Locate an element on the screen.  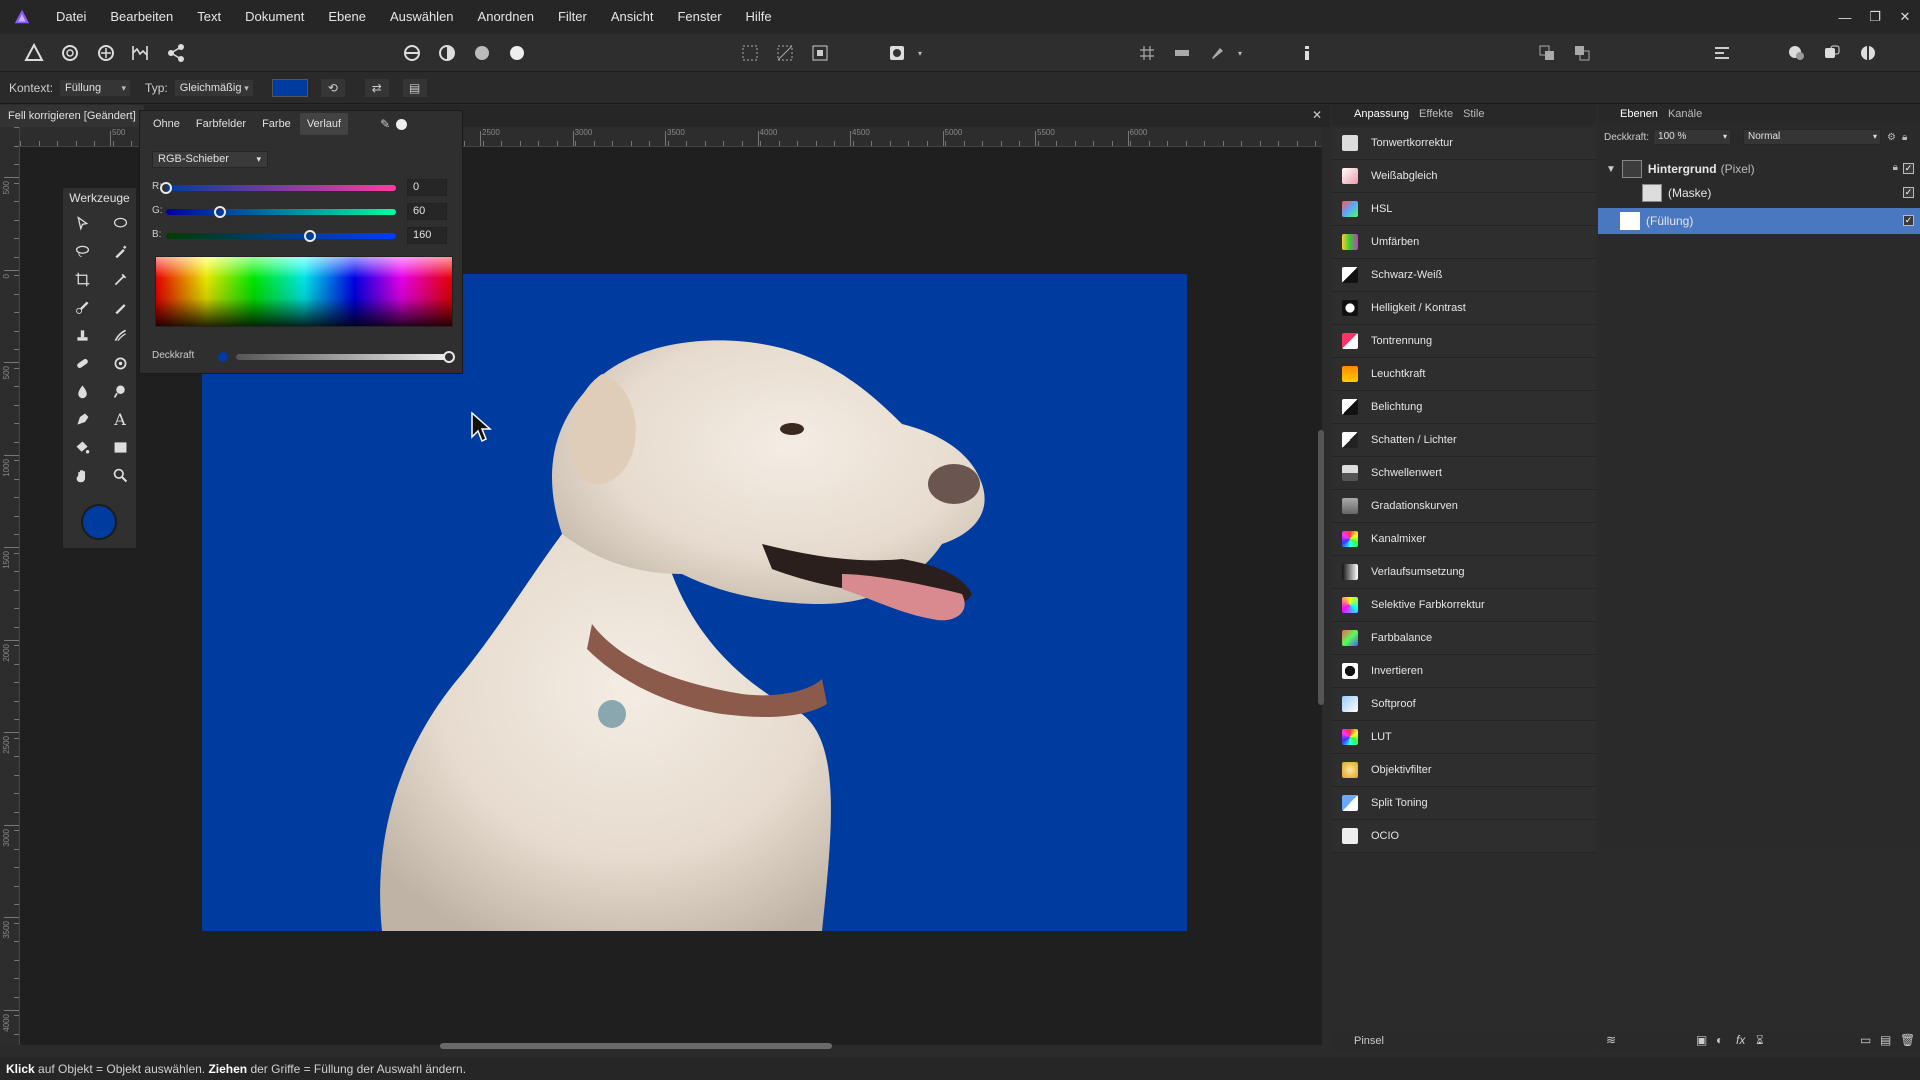
red-slider-knob is located at coordinates (166, 188).